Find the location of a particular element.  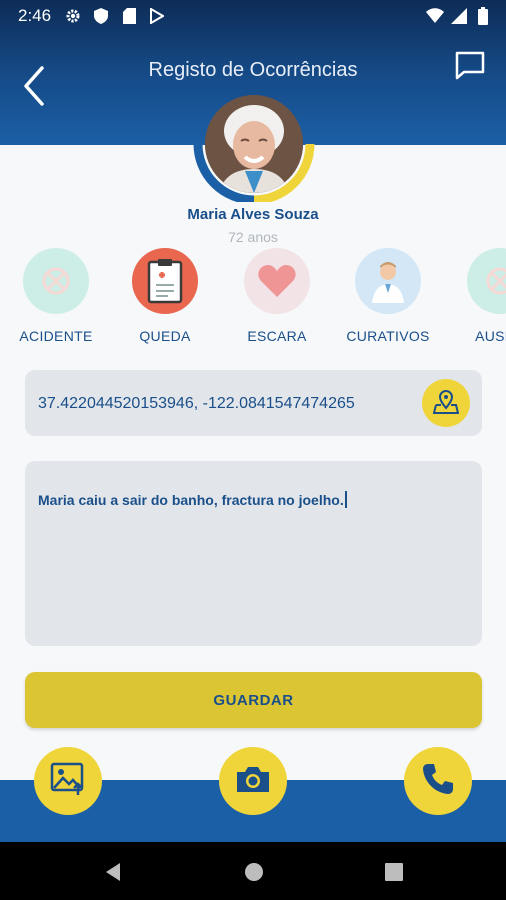

doctor-icon is located at coordinates (388, 281).